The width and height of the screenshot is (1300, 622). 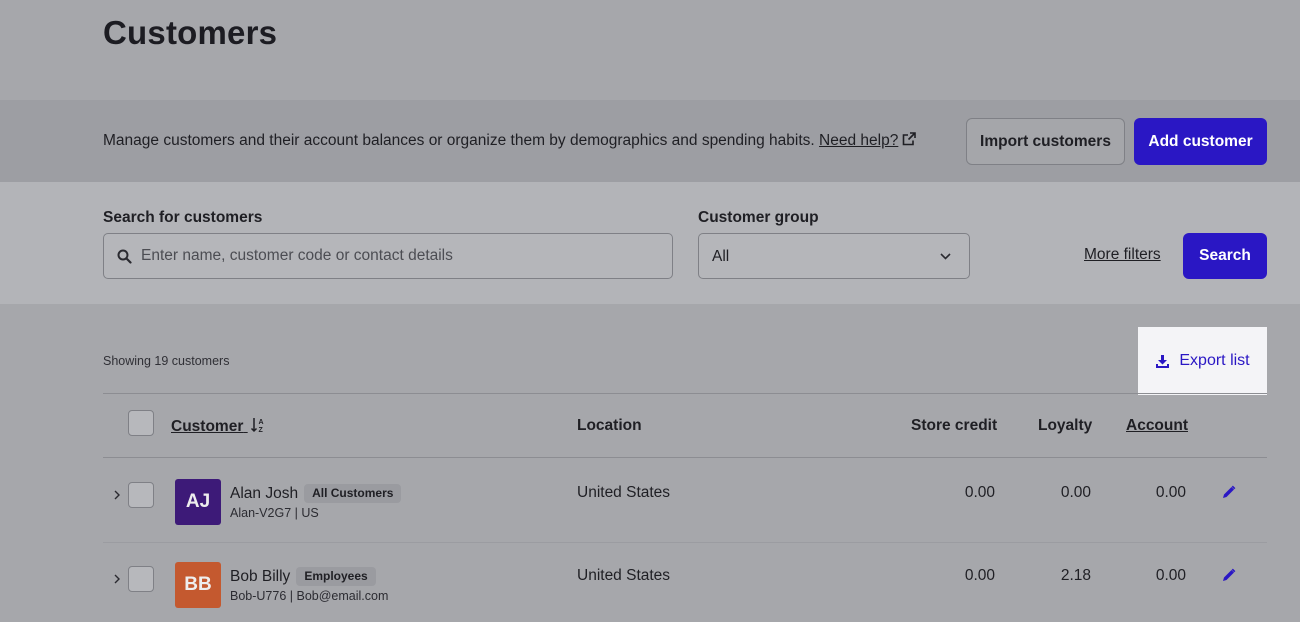 What do you see at coordinates (198, 502) in the screenshot?
I see `avatar: AJ` at bounding box center [198, 502].